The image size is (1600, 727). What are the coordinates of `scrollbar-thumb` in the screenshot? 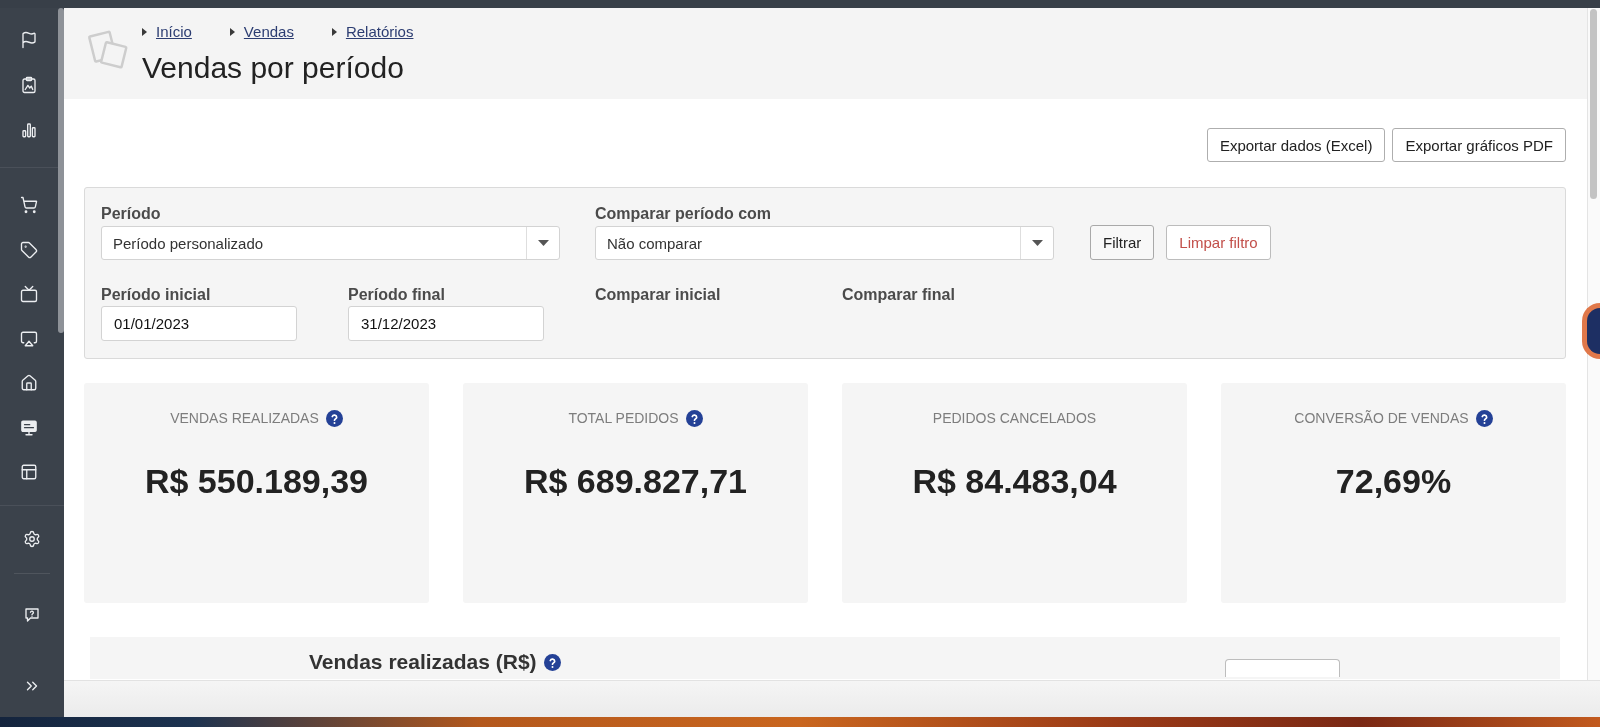 It's located at (61, 170).